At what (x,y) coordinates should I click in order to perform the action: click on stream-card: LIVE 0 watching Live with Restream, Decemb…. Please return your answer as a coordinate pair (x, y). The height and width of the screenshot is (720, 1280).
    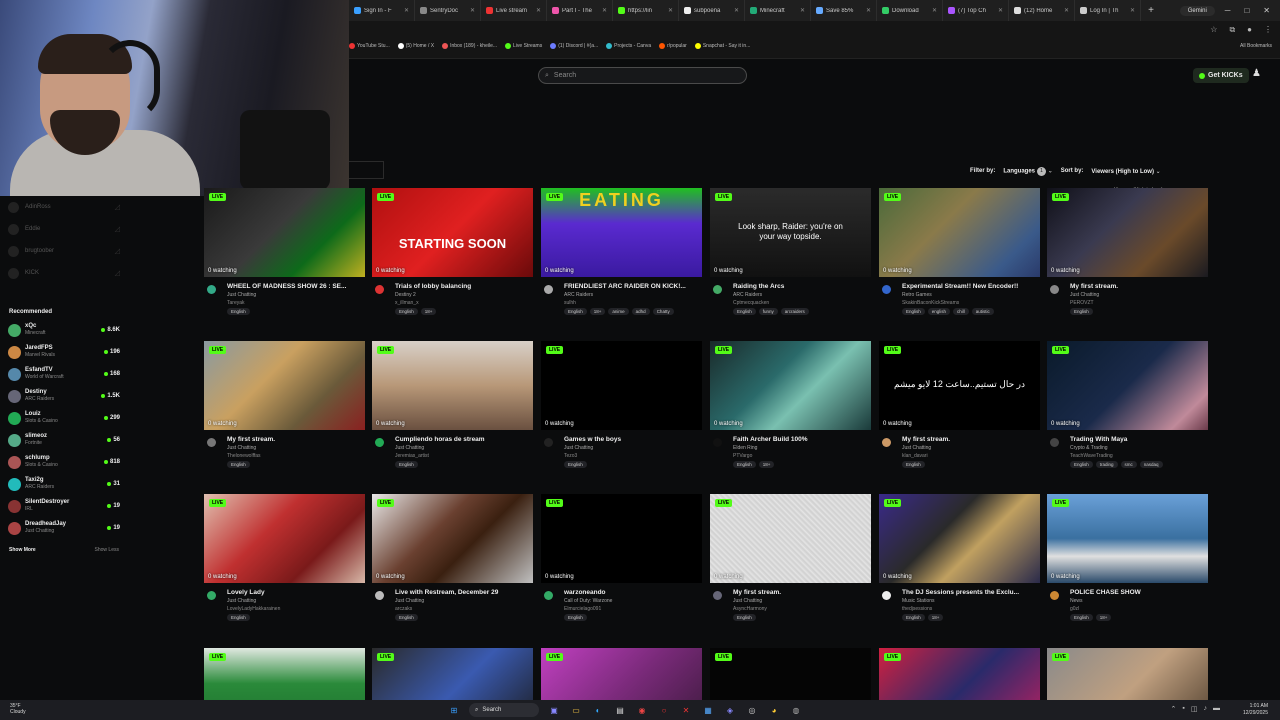
    Looking at the image, I should click on (452, 560).